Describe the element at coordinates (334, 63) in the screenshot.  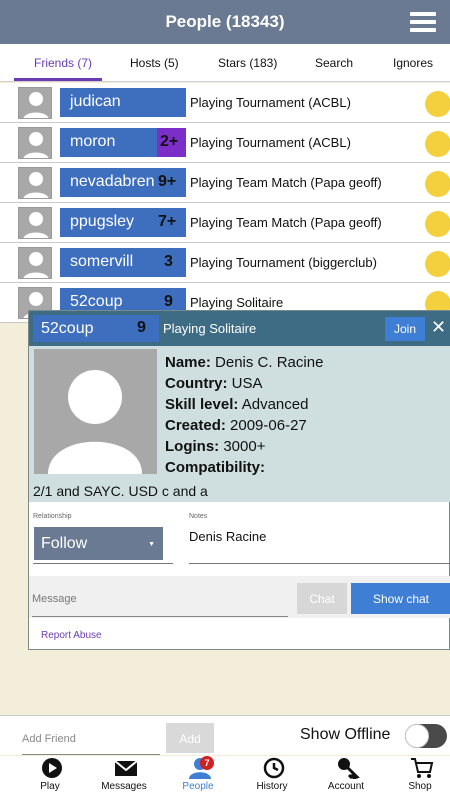
I see `tab-search: Search` at that location.